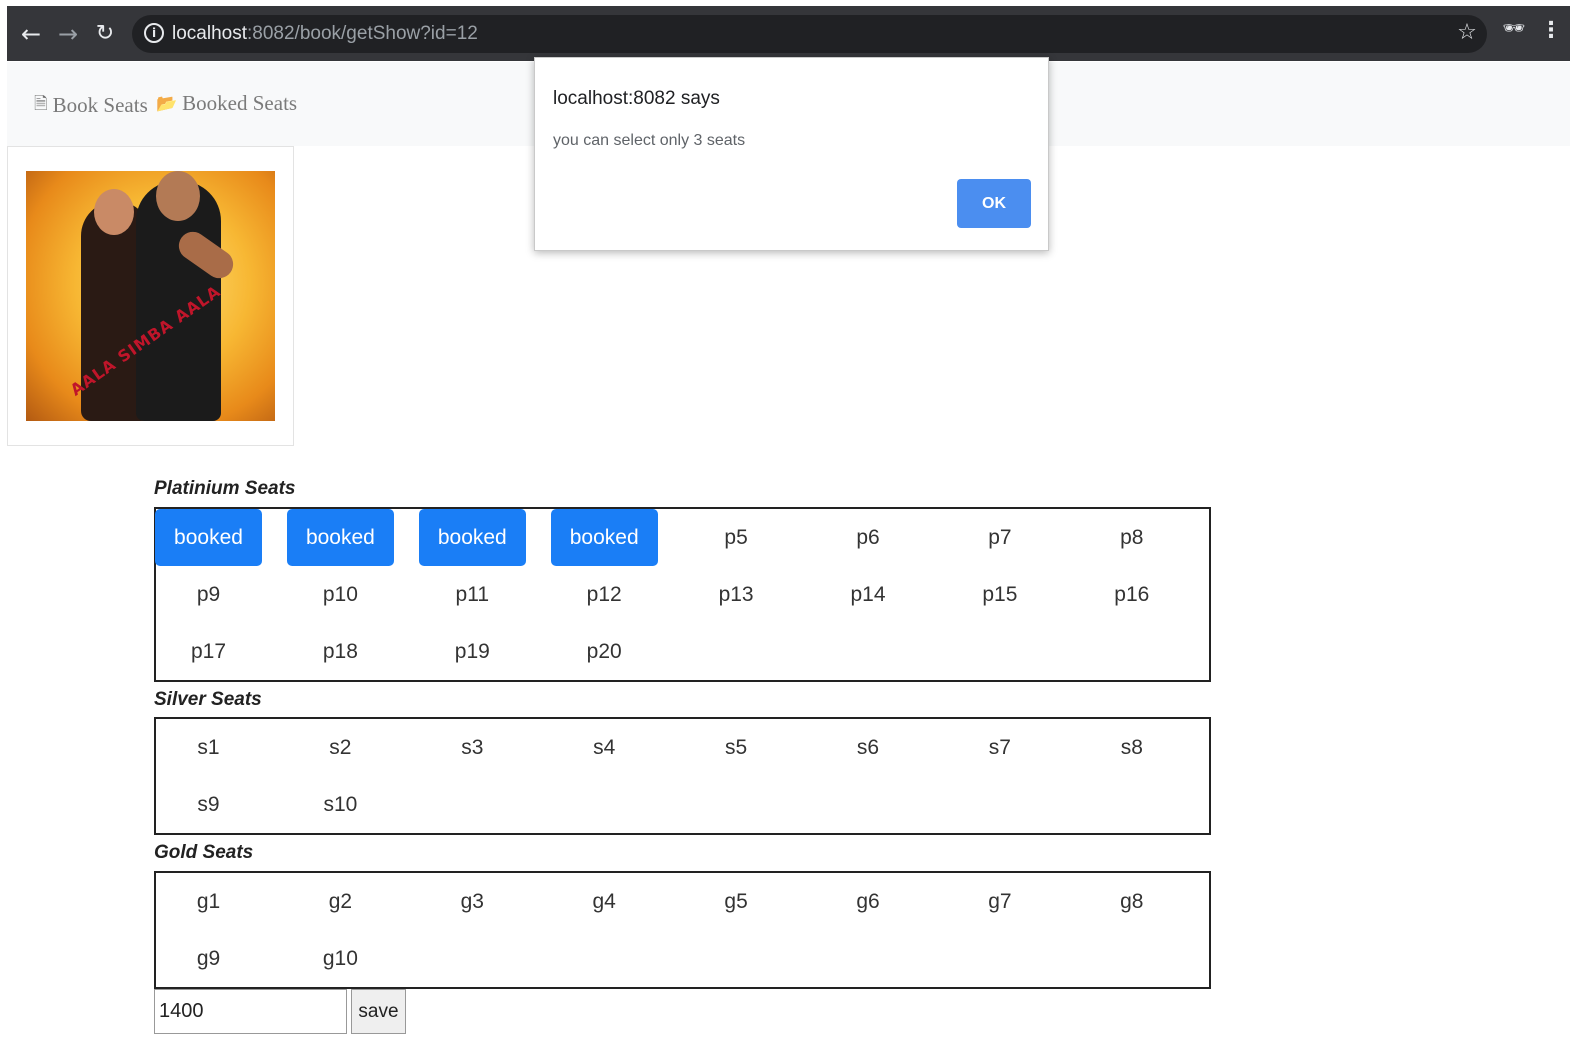 The height and width of the screenshot is (1040, 1577). Describe the element at coordinates (340, 901) in the screenshot. I see `seat-g2: g2` at that location.